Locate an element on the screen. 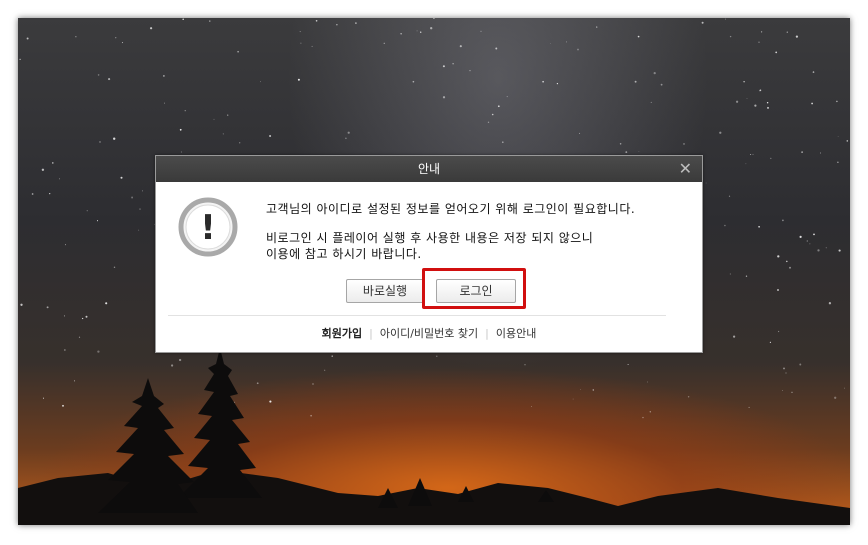 The image size is (868, 545). find-account-link: 아이디/비밀번호 찾기 is located at coordinates (429, 333).